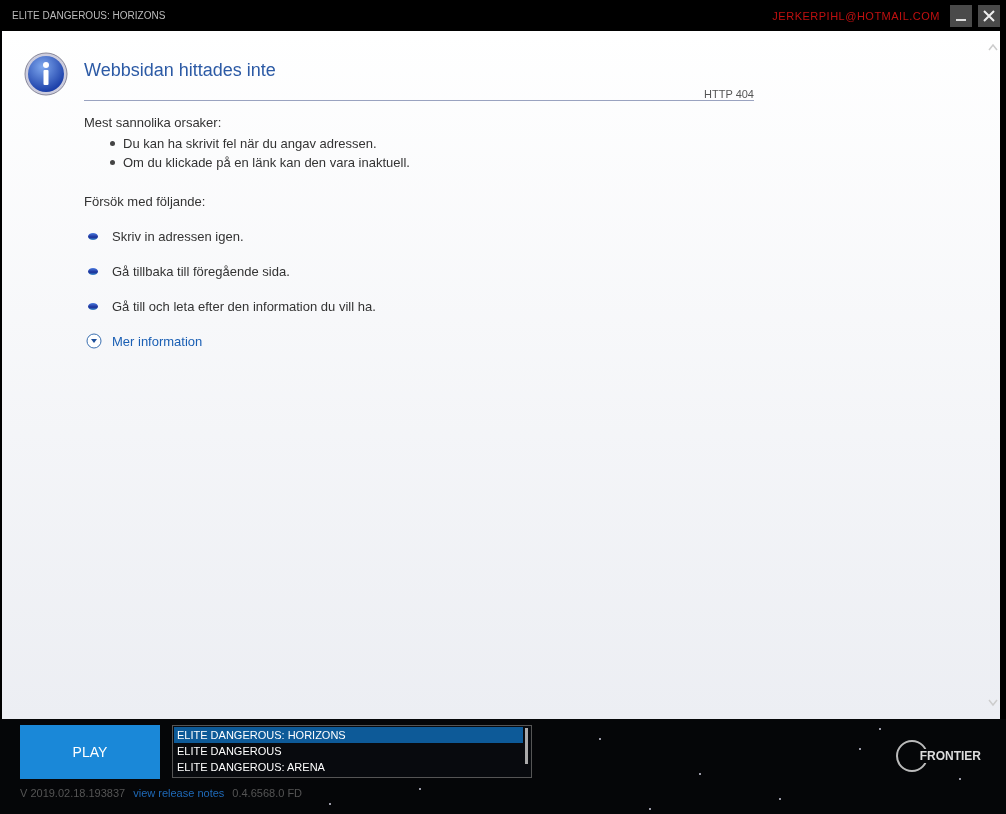 The height and width of the screenshot is (814, 1006). I want to click on play-button: PLAY, so click(90, 752).